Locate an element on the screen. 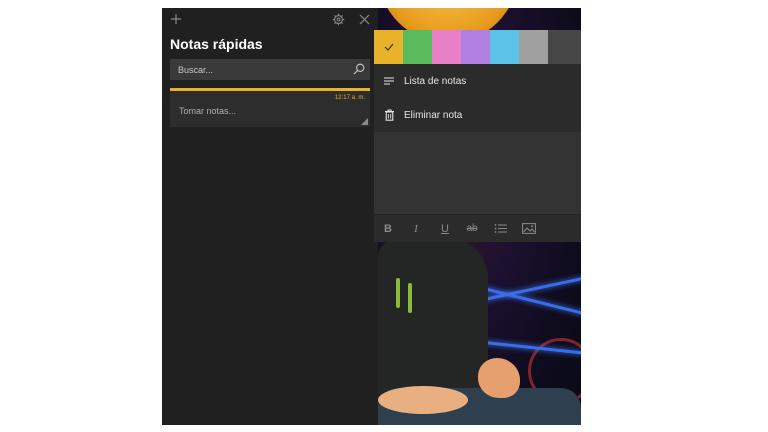 Image resolution: width=768 pixels, height=432 pixels. note-menu: Lista de notas Eliminar nota is located at coordinates (477, 98).